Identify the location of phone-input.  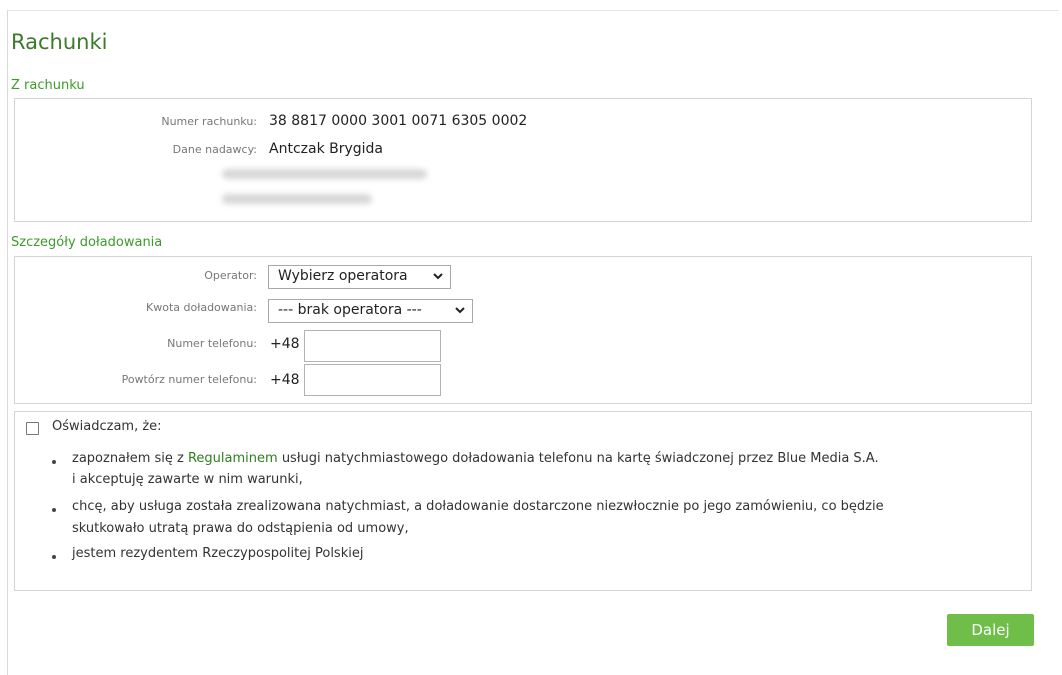
(372, 346).